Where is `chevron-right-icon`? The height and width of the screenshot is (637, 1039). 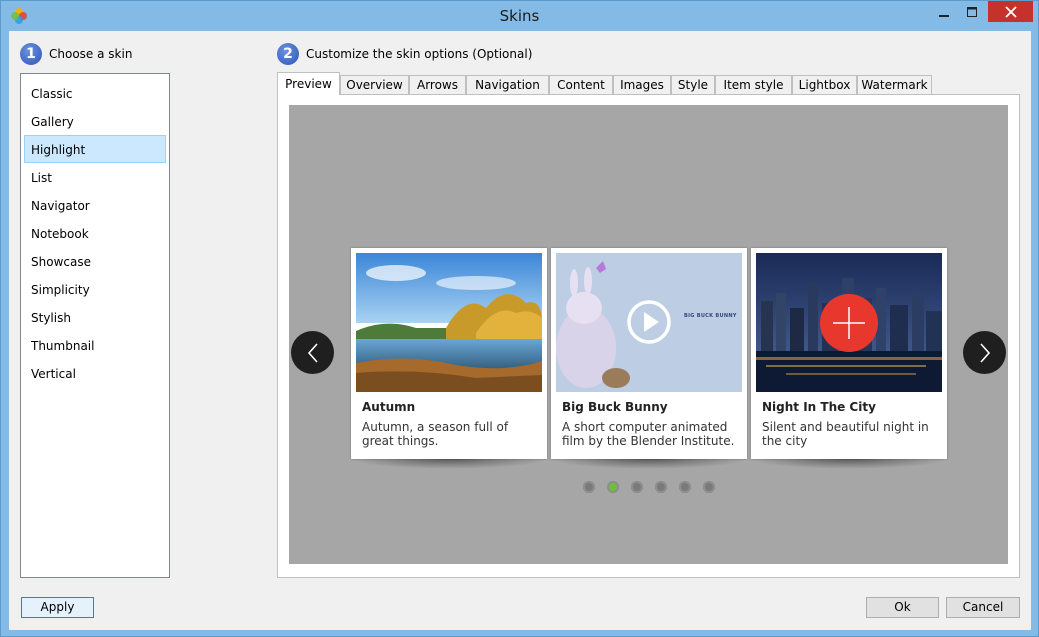 chevron-right-icon is located at coordinates (984, 352).